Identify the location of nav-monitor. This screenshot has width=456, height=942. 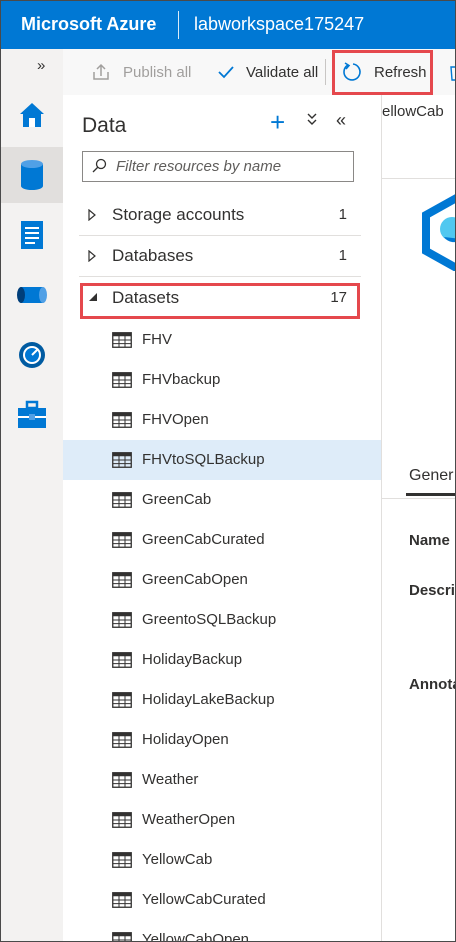
(32, 355).